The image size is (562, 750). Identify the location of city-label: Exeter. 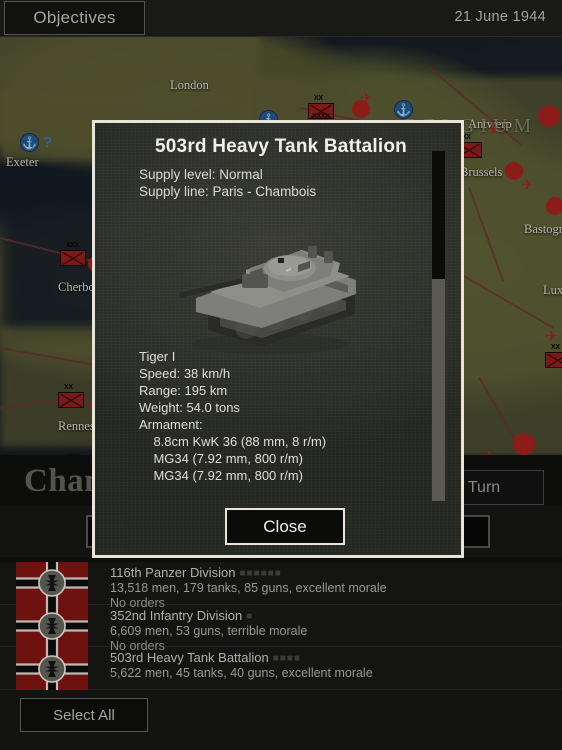
(22, 162).